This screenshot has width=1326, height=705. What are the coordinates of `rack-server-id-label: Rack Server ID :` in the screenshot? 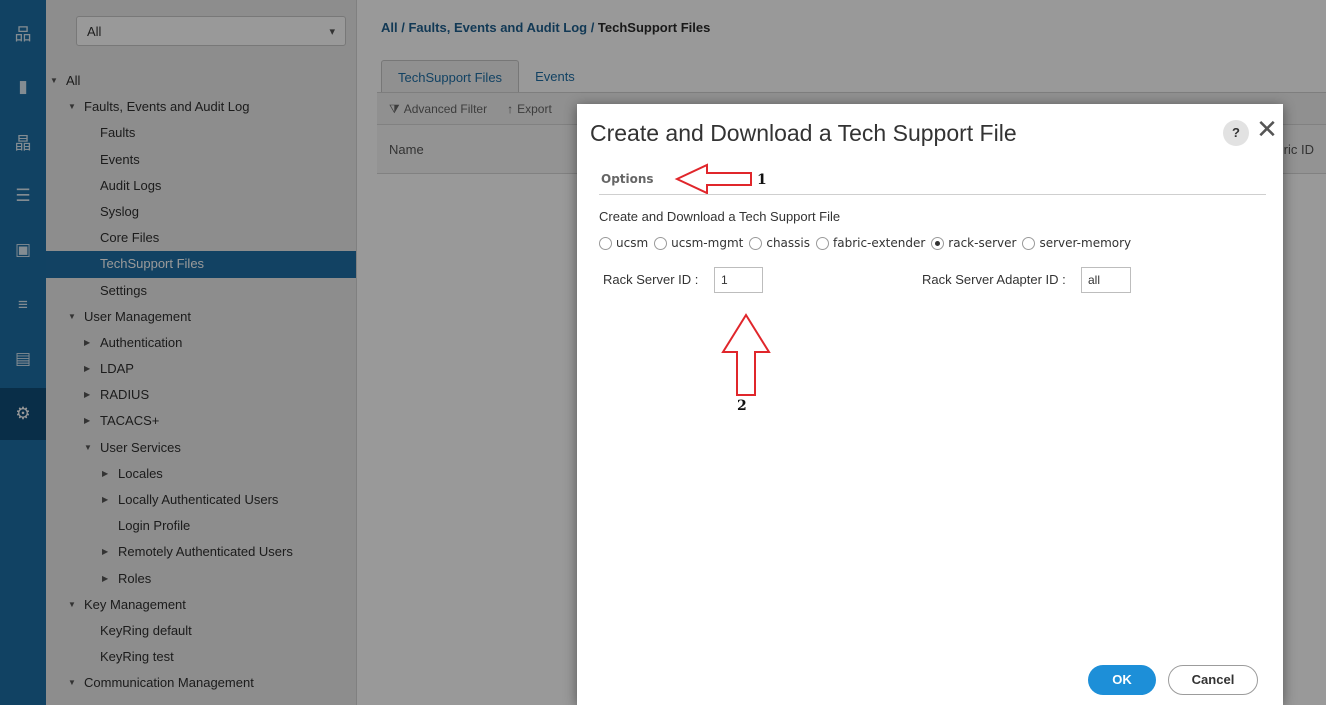 It's located at (651, 279).